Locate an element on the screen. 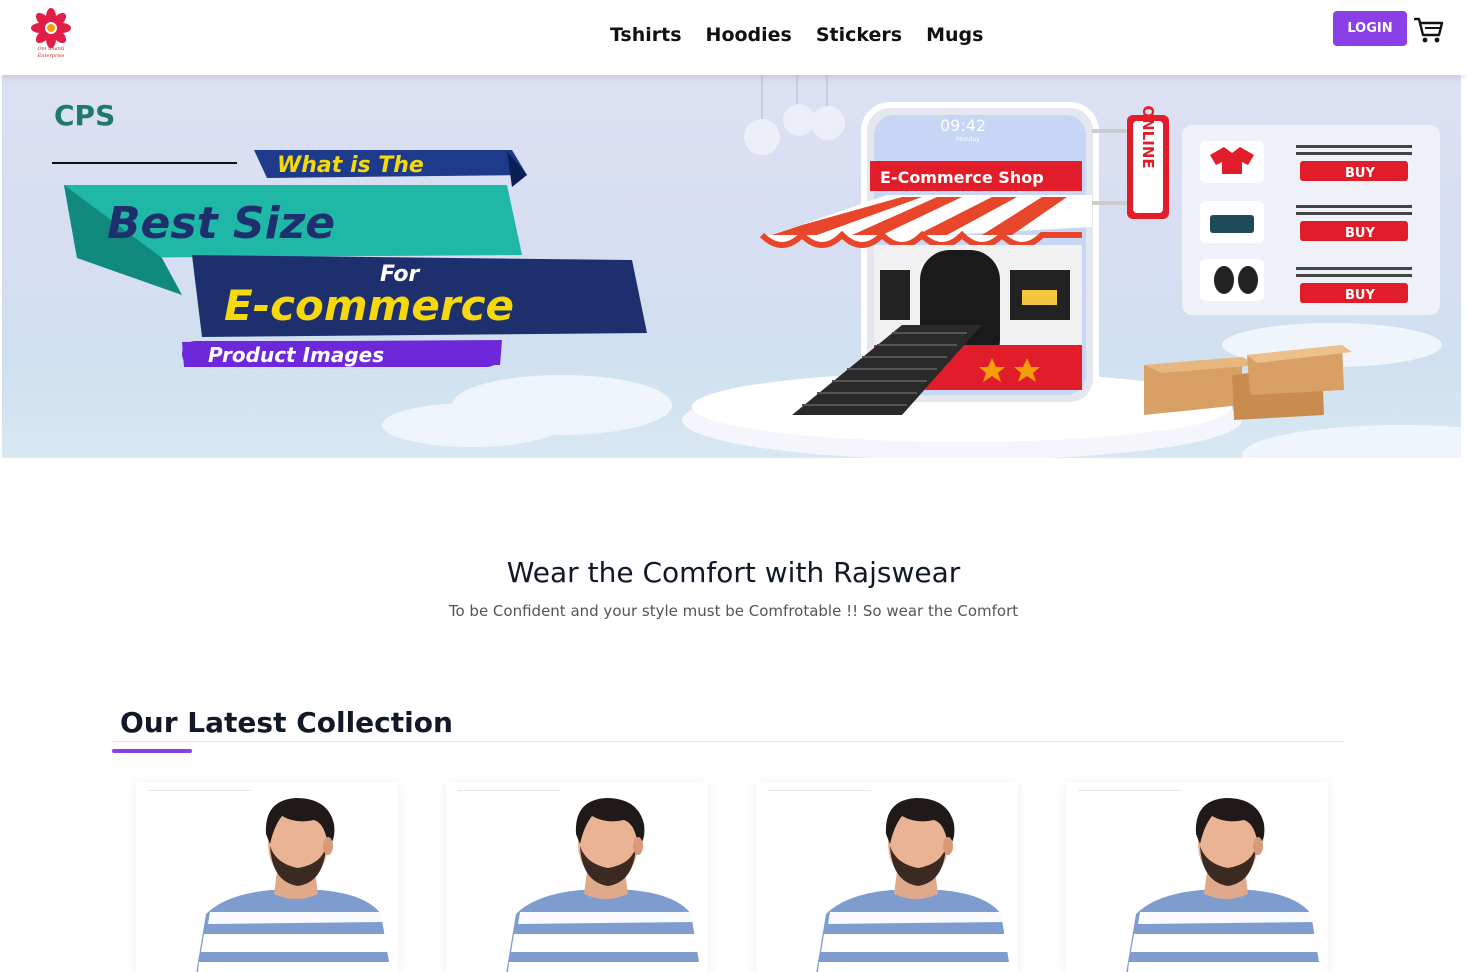 This screenshot has height=972, width=1467. main-nav: Tshirts Hoodies Stickers Mugs is located at coordinates (796, 35).